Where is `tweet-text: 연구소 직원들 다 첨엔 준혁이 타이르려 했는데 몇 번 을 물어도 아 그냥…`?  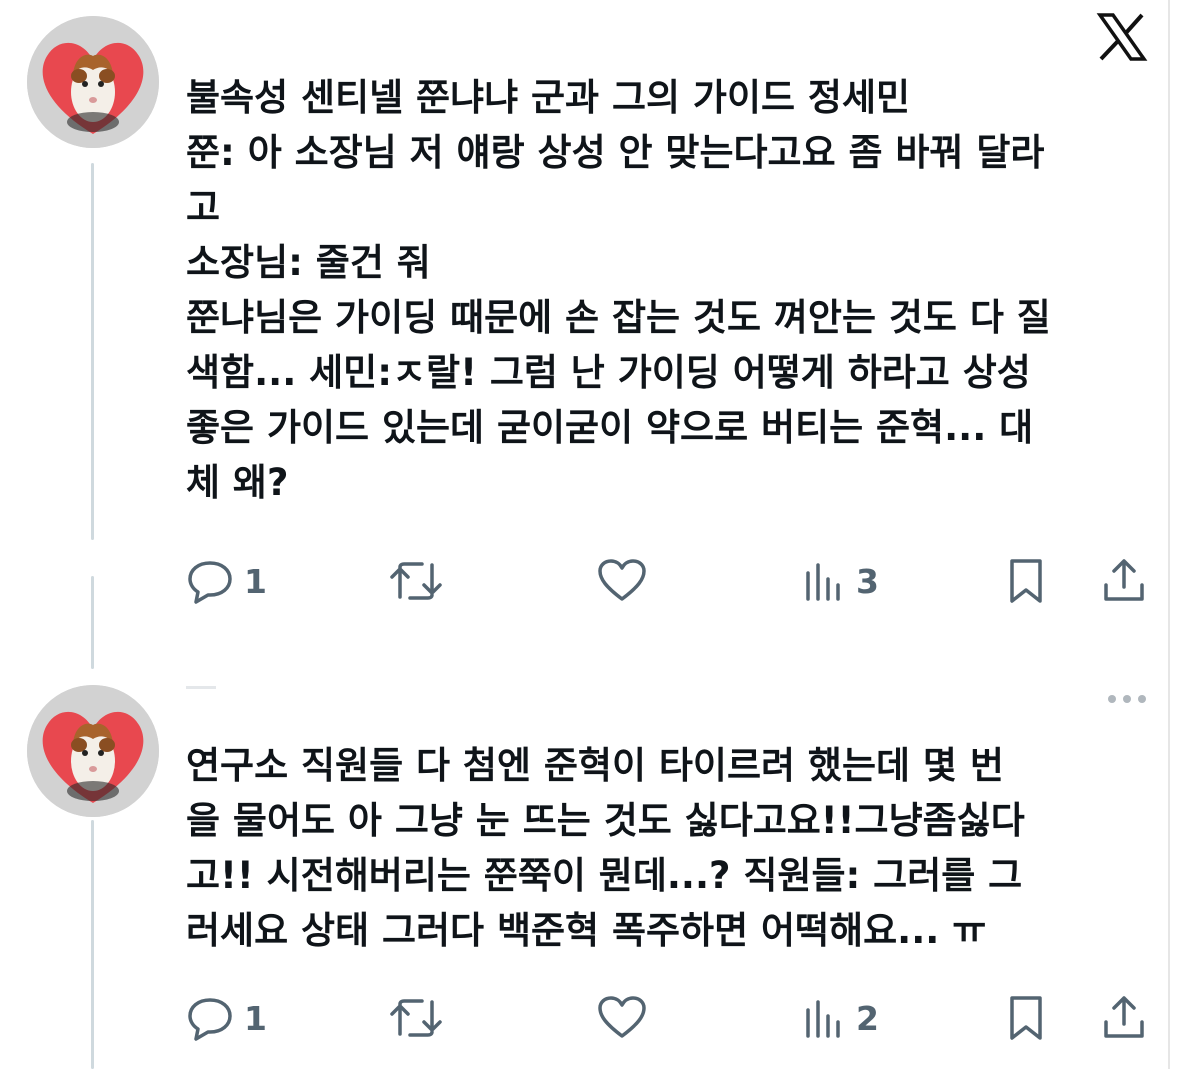
tweet-text: 연구소 직원들 다 첨엔 준혁이 타이르려 했는데 몇 번 을 물어도 아 그냥… is located at coordinates (605, 848).